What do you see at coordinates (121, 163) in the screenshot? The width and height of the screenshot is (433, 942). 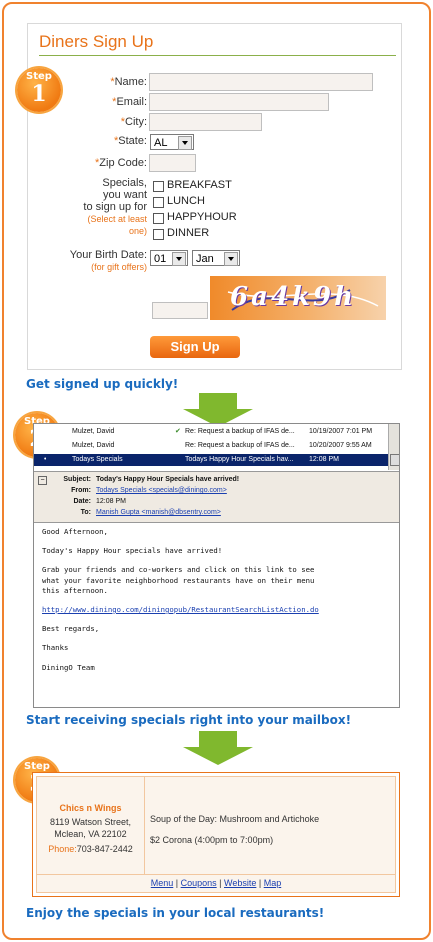 I see `zip-label: *Zip Code:` at bounding box center [121, 163].